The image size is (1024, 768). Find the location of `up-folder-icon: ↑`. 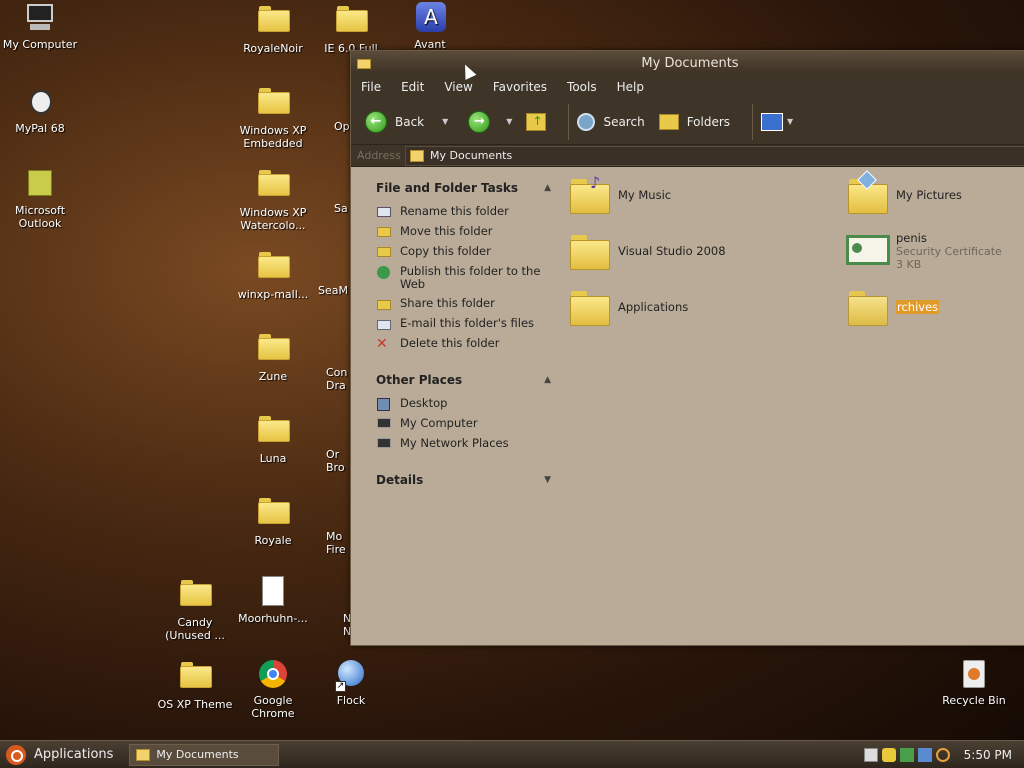

up-folder-icon: ↑ is located at coordinates (536, 121).